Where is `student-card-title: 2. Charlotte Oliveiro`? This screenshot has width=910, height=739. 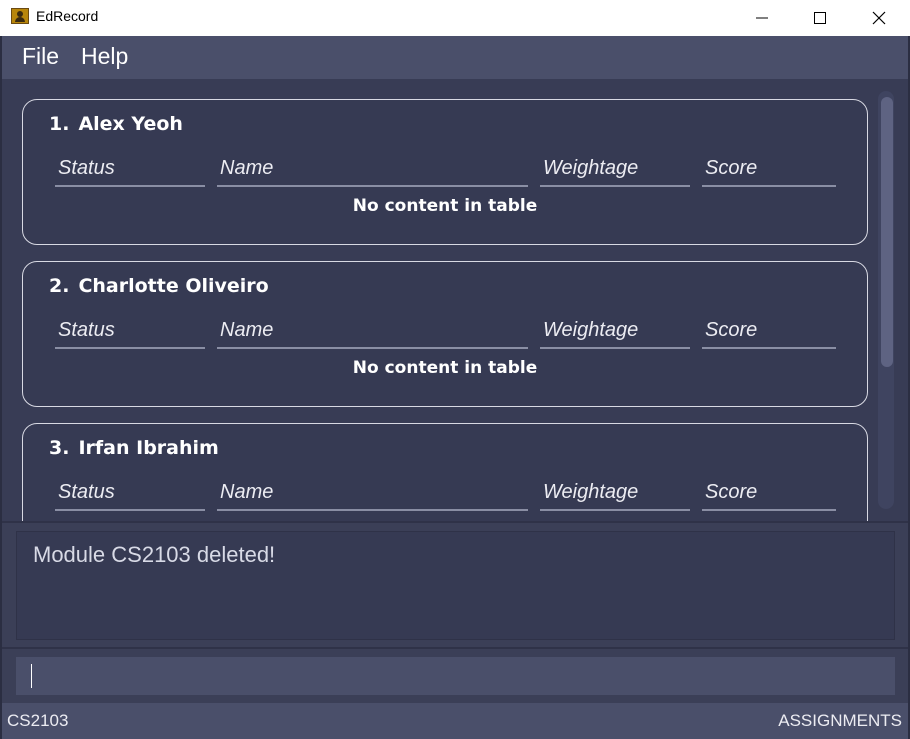
student-card-title: 2. Charlotte Oliveiro is located at coordinates (159, 286).